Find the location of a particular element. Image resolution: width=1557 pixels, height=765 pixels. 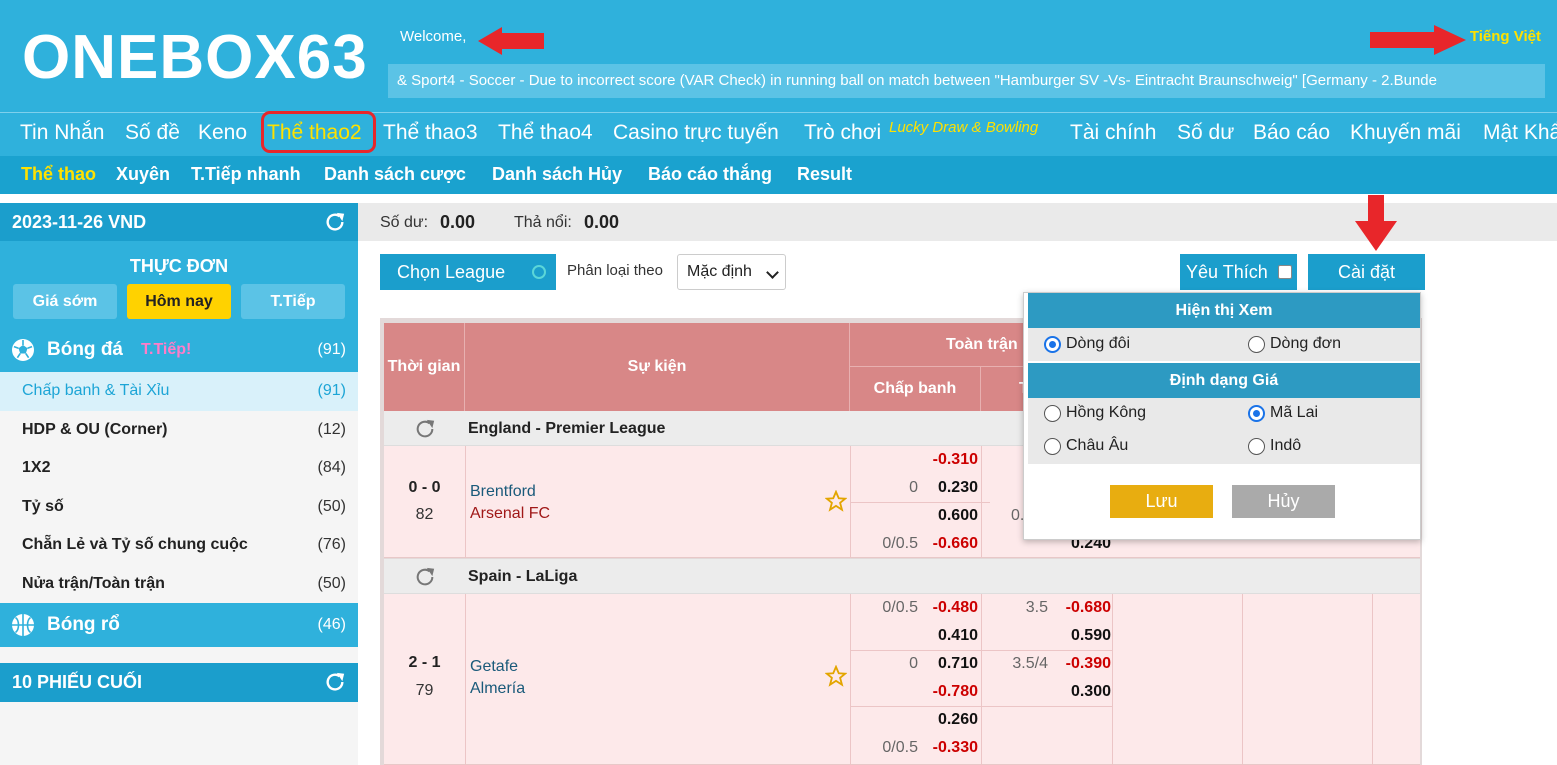

odds-value: -0.480 is located at coordinates (948, 608).